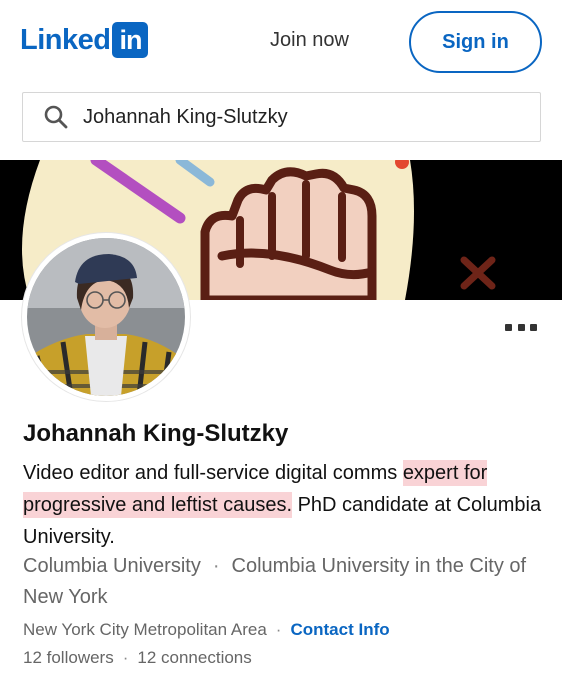 The height and width of the screenshot is (680, 562). I want to click on search-input: Johannah King-Slutzky, so click(185, 117).